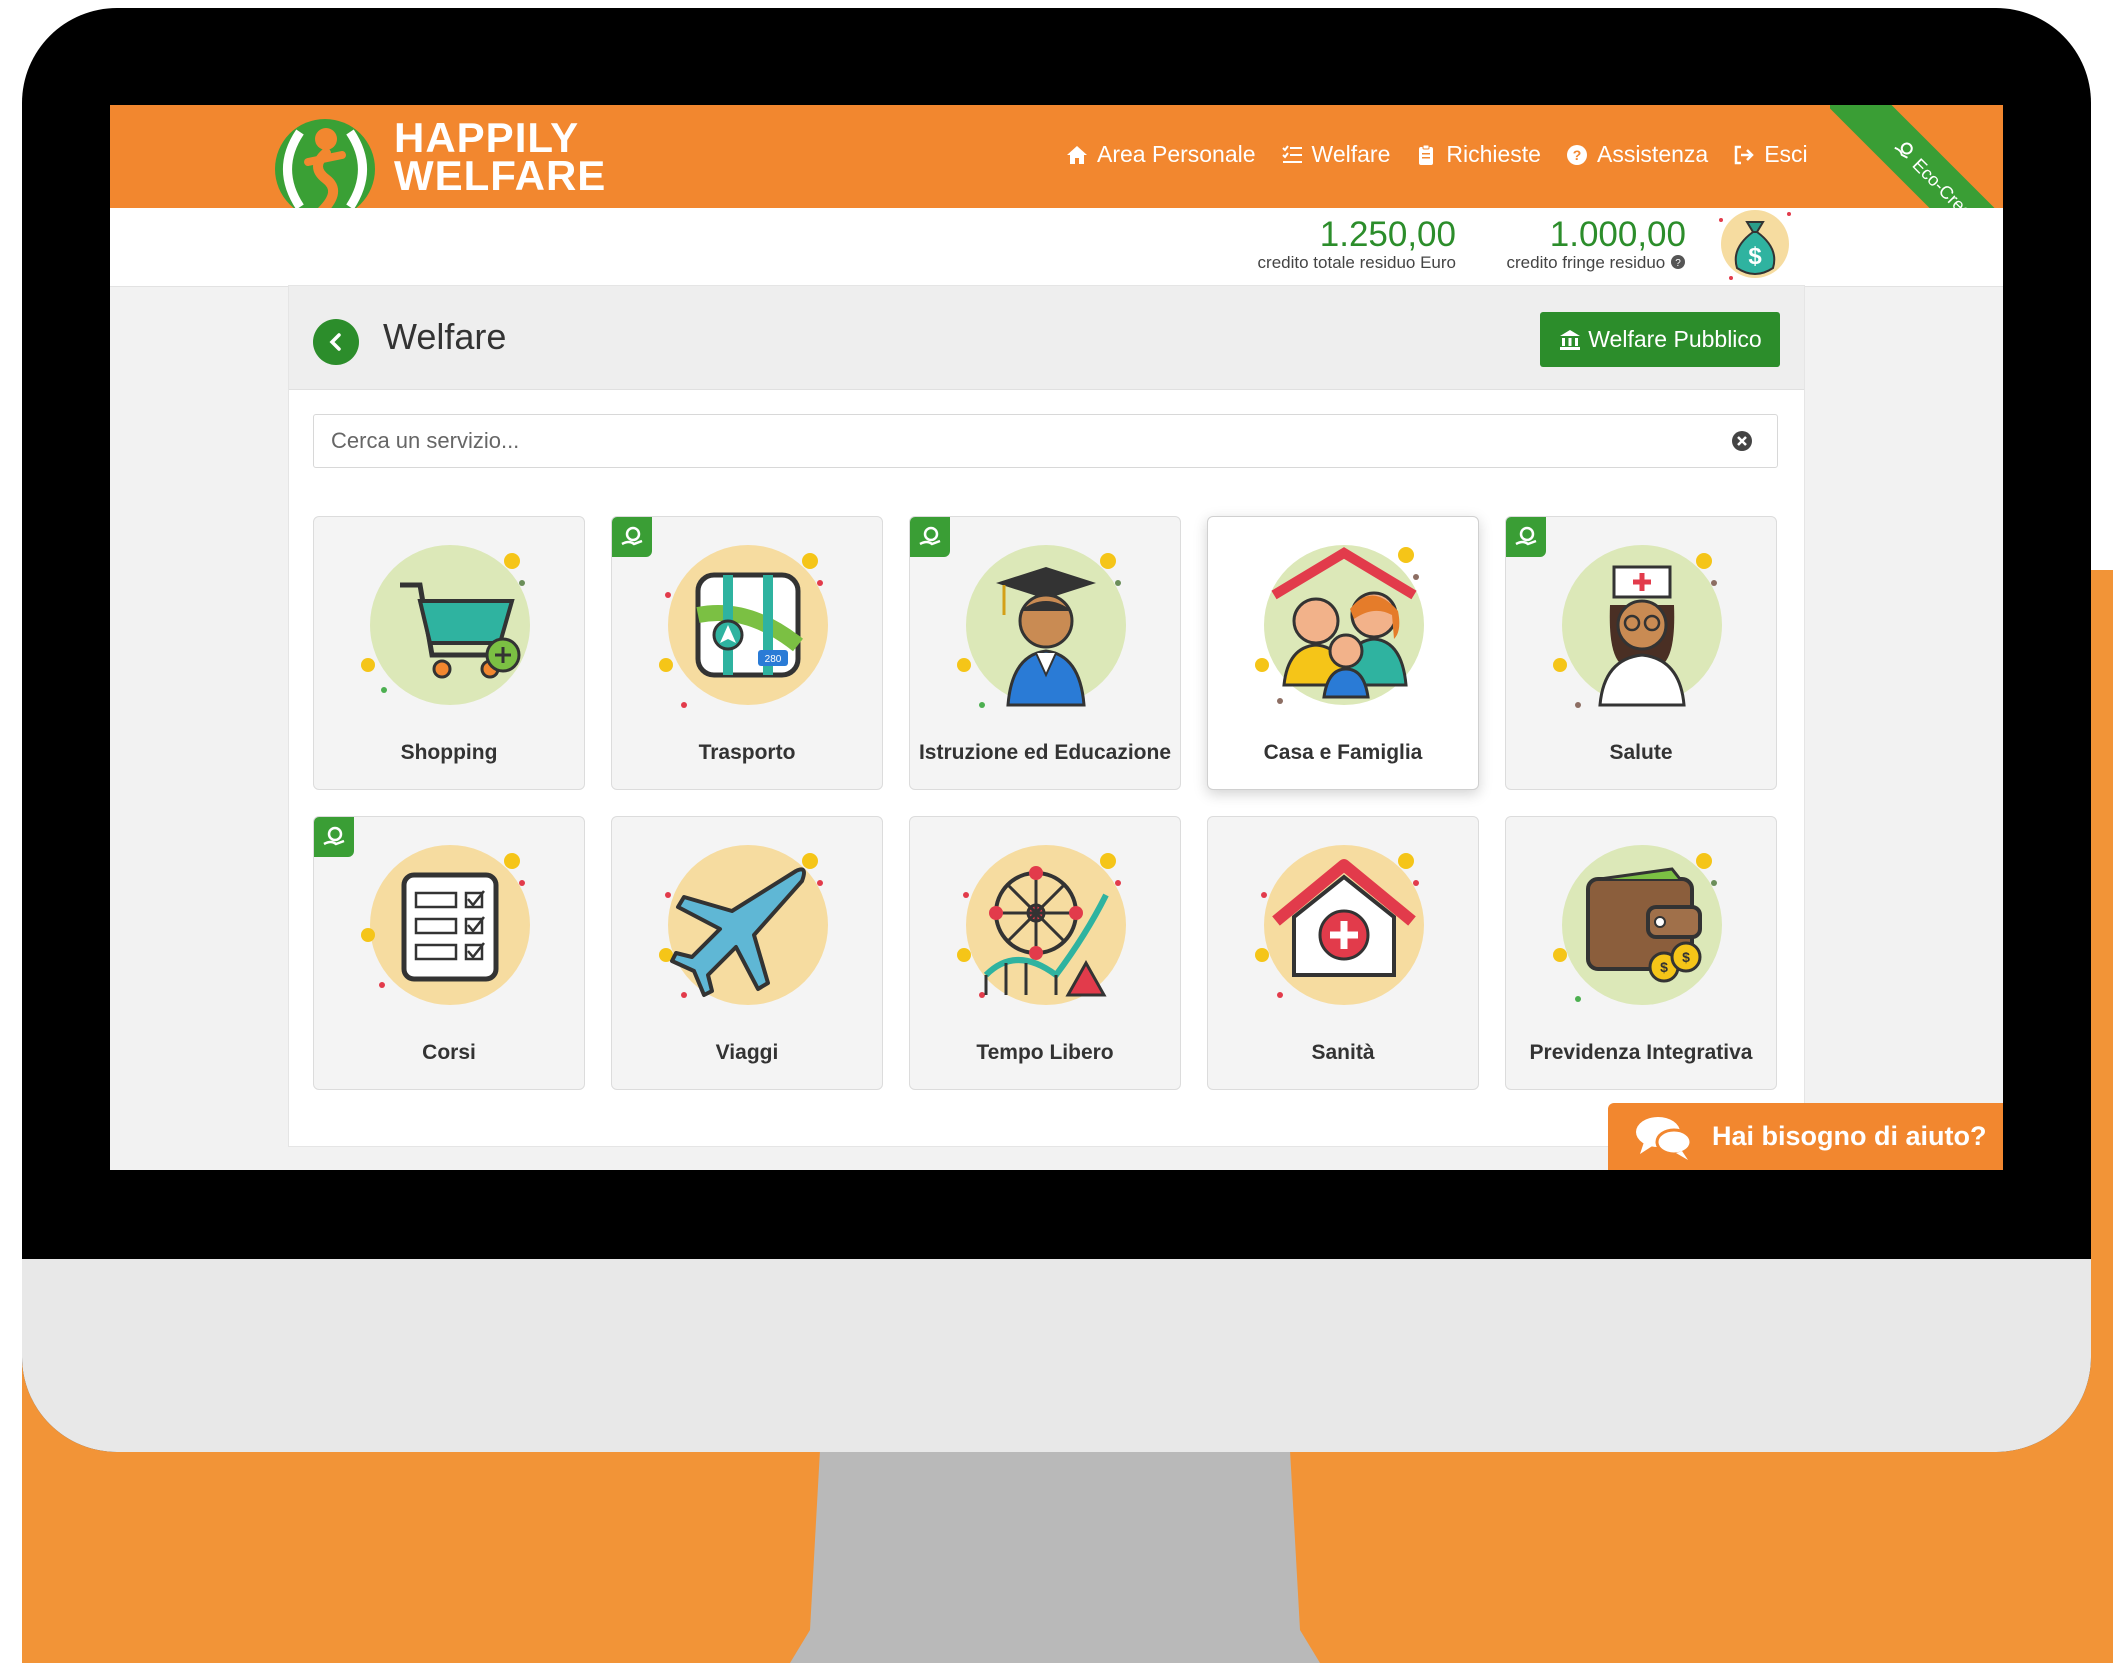 The height and width of the screenshot is (1663, 2113). I want to click on tile-shopping: Shopping, so click(449, 653).